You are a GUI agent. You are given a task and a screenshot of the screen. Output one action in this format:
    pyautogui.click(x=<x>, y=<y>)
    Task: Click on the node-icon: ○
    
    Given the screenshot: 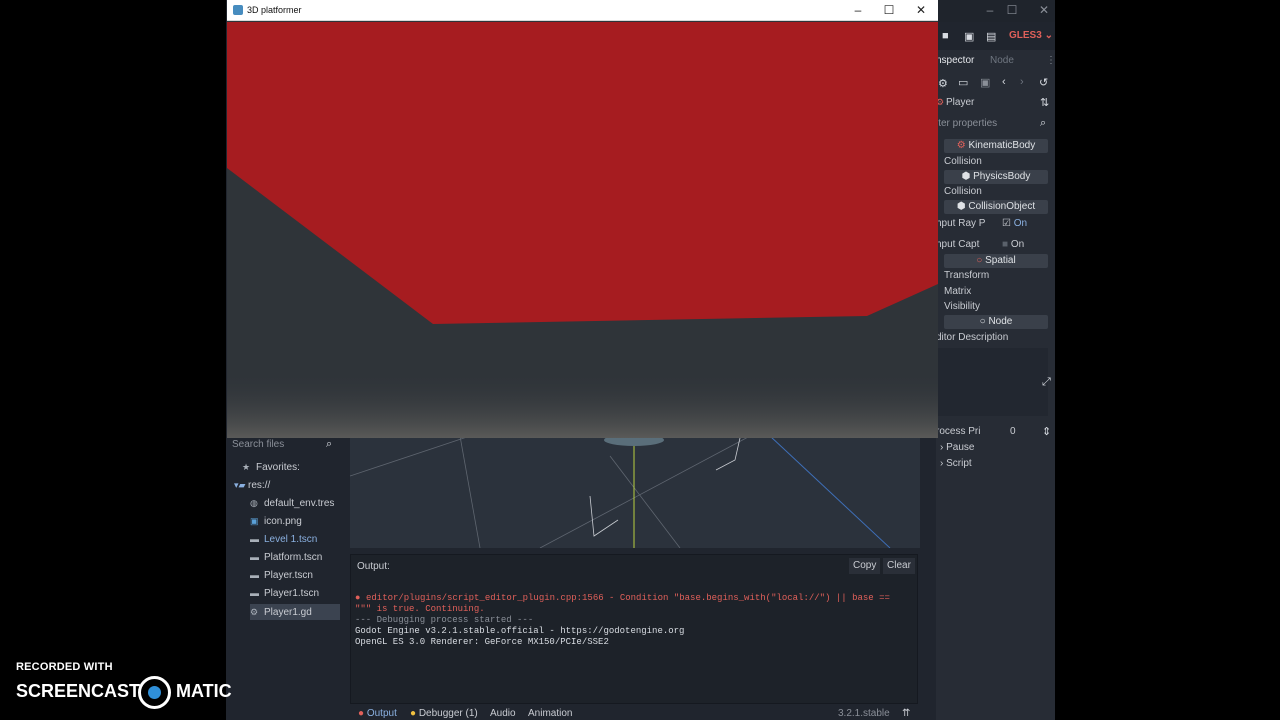 What is the action you would take?
    pyautogui.click(x=982, y=321)
    